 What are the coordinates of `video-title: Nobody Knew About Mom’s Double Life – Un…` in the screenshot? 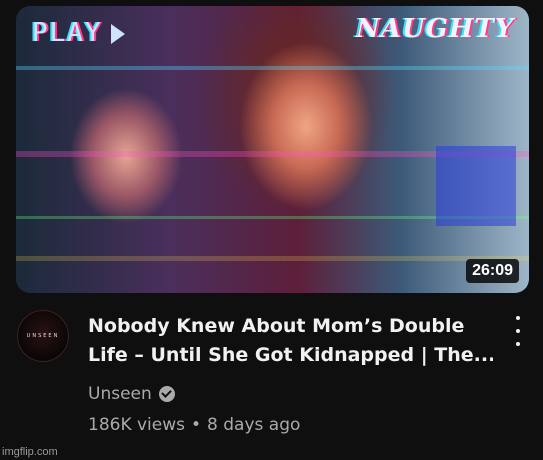 It's located at (290, 341).